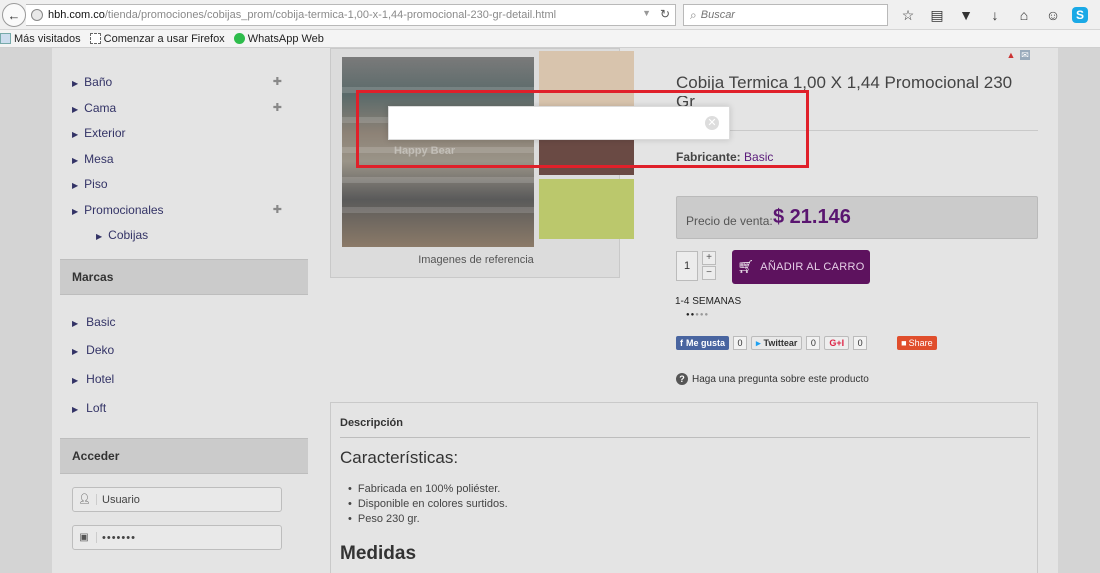  I want to click on brand-item-loft: ▶ Loft, so click(184, 412).